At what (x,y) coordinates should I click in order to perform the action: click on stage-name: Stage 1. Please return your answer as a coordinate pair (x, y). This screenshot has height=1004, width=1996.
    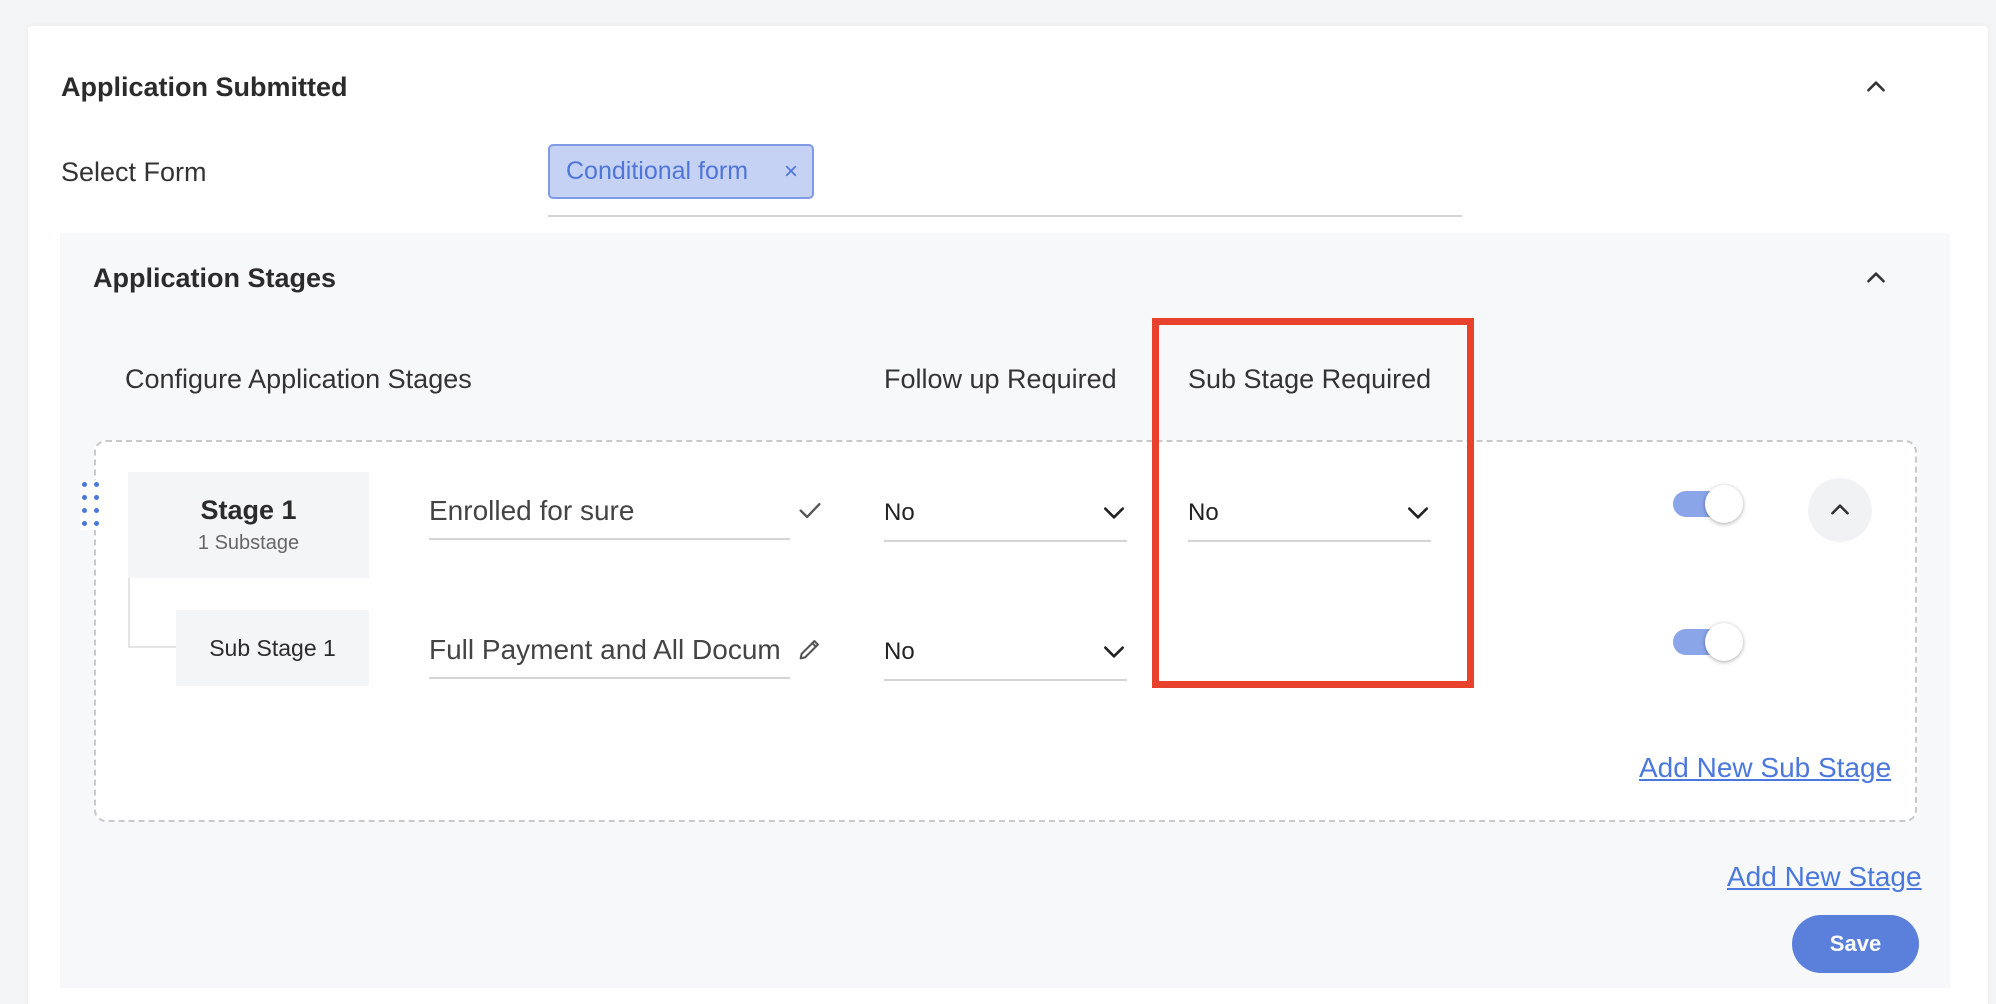
    Looking at the image, I should click on (248, 510).